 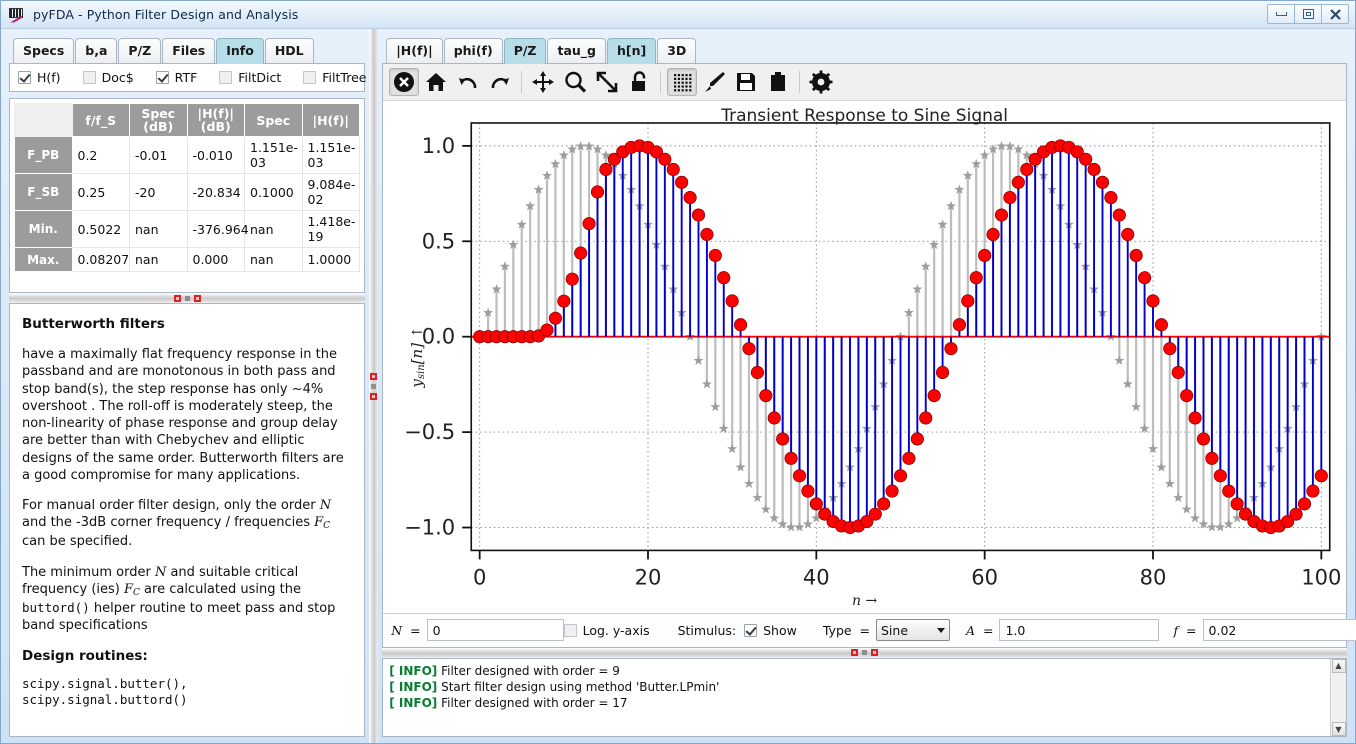 What do you see at coordinates (1338, 729) in the screenshot?
I see `scroll-down-icon: ▼` at bounding box center [1338, 729].